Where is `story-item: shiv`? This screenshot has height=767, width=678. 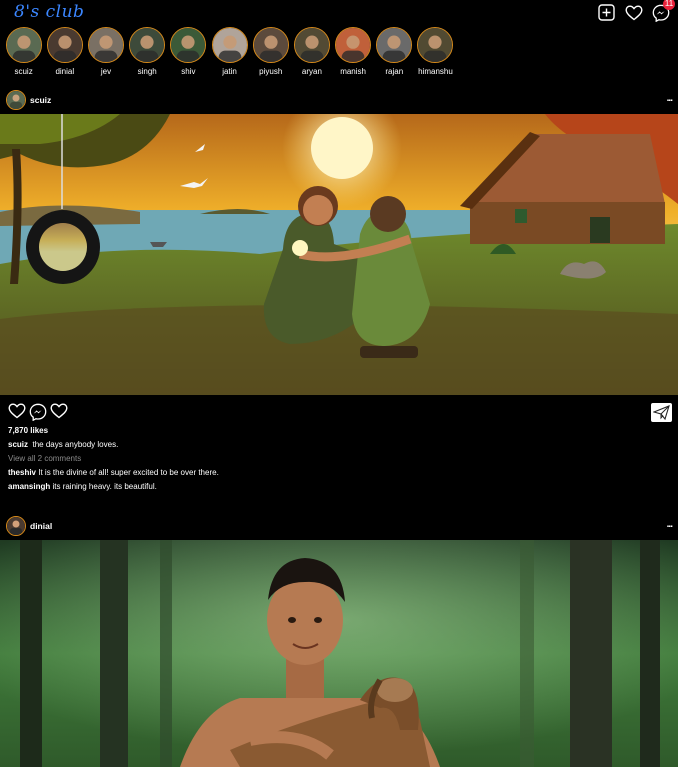 story-item: shiv is located at coordinates (188, 51).